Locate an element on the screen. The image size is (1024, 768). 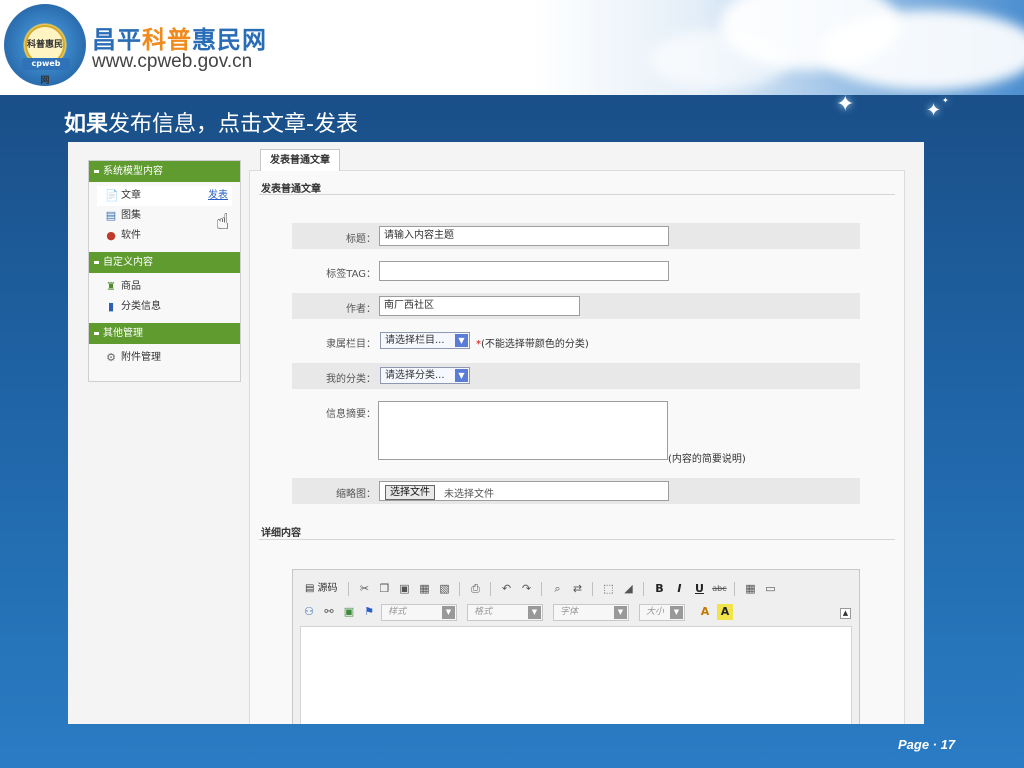
sidebar-item-classifieds: ▮ 分类信息 is located at coordinates (164, 307).